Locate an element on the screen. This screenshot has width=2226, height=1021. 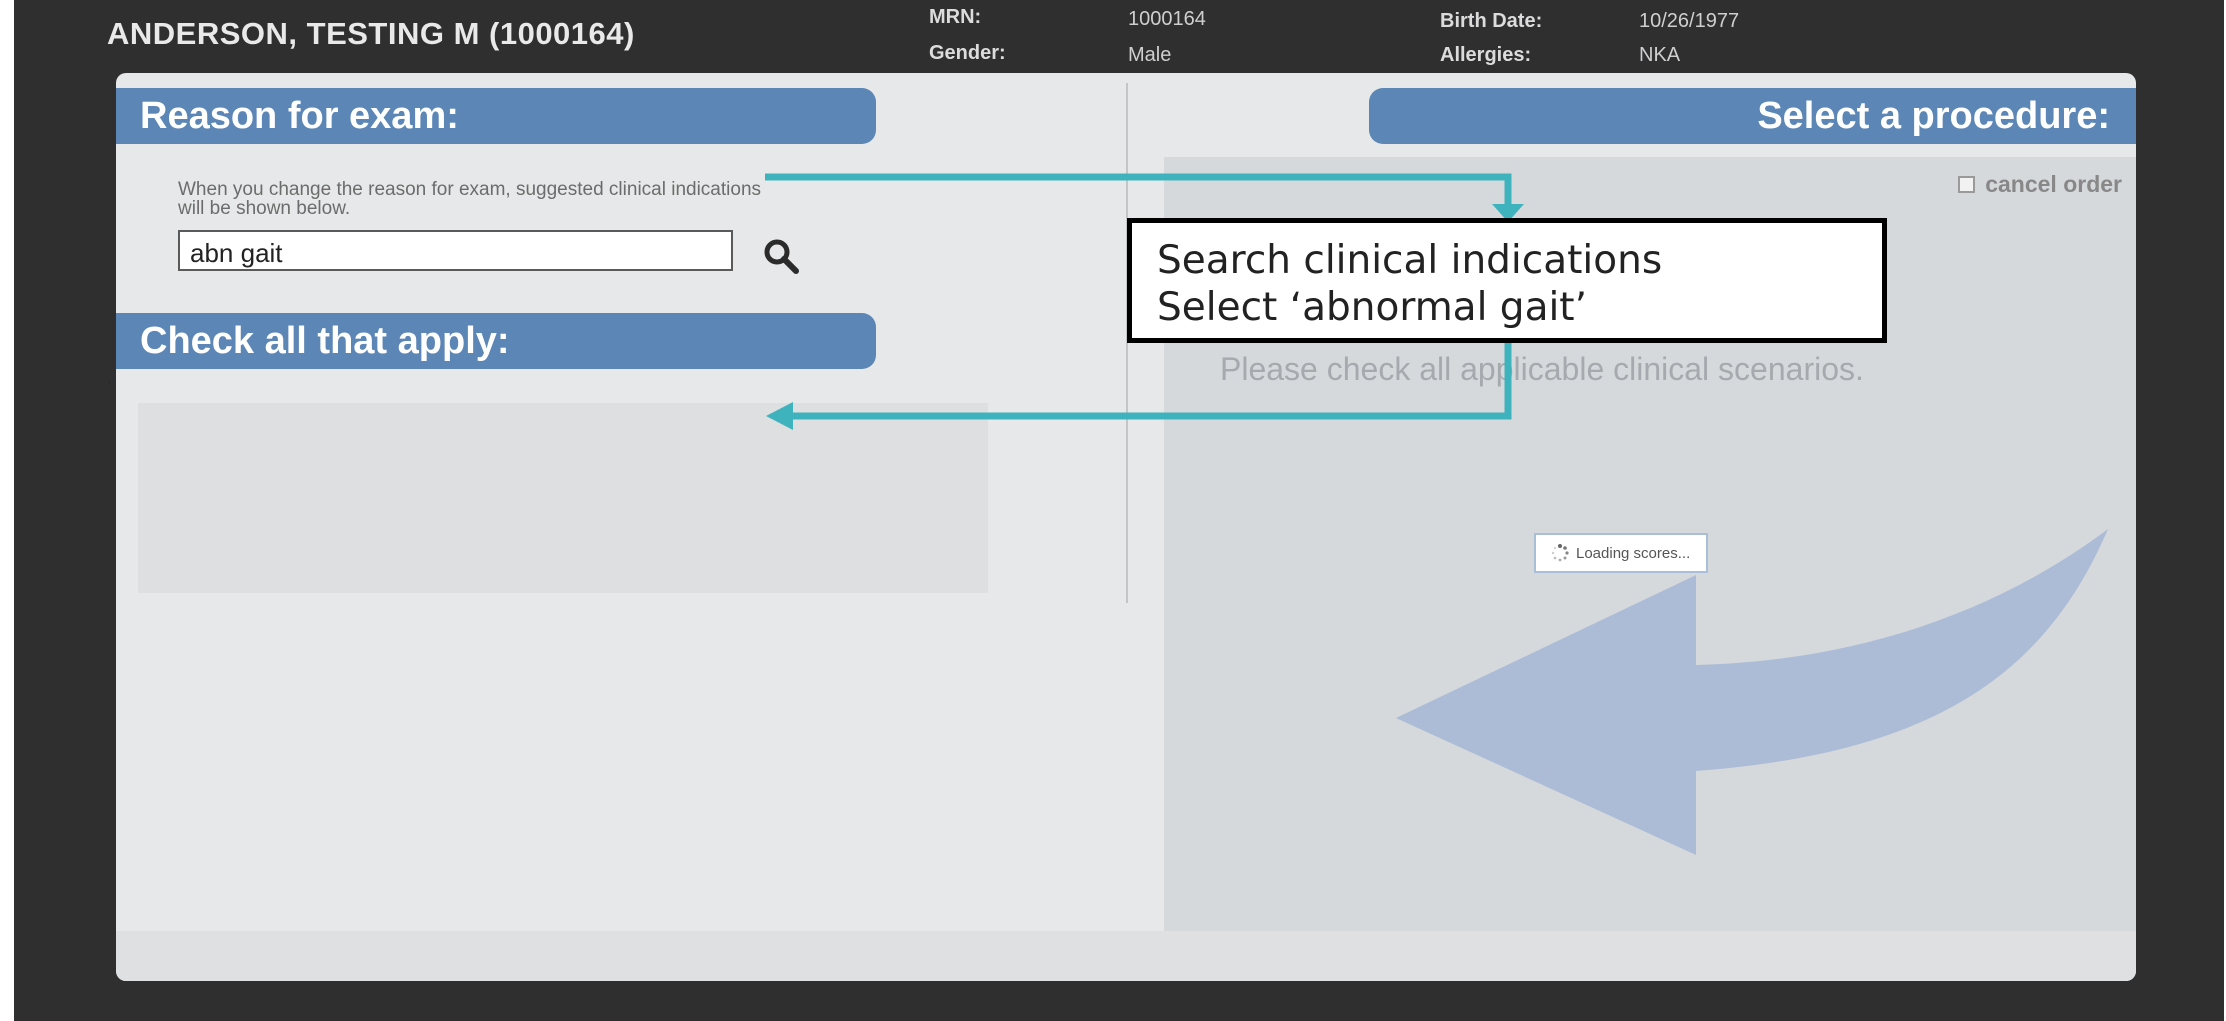
annotation-line2: Select ‘abnormal gait’ is located at coordinates (1372, 307).